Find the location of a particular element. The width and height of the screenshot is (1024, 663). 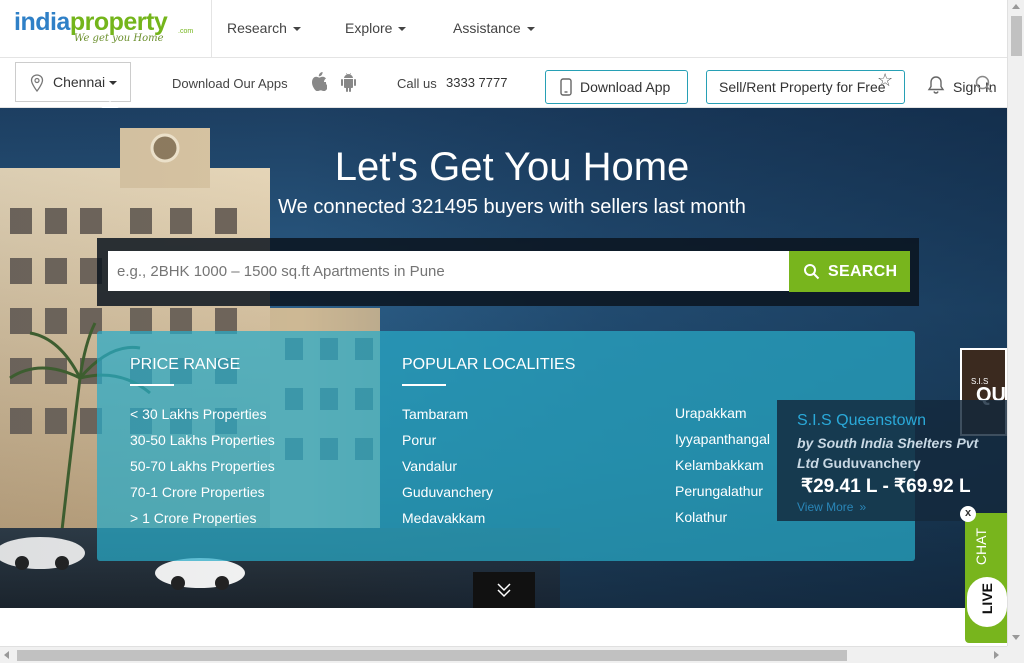

apple-icon is located at coordinates (320, 84).